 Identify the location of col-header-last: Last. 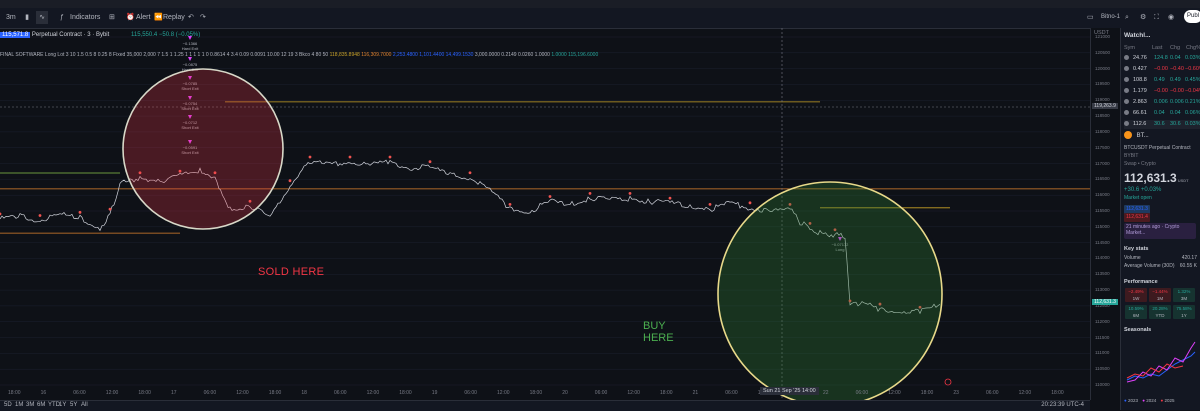
(1157, 48).